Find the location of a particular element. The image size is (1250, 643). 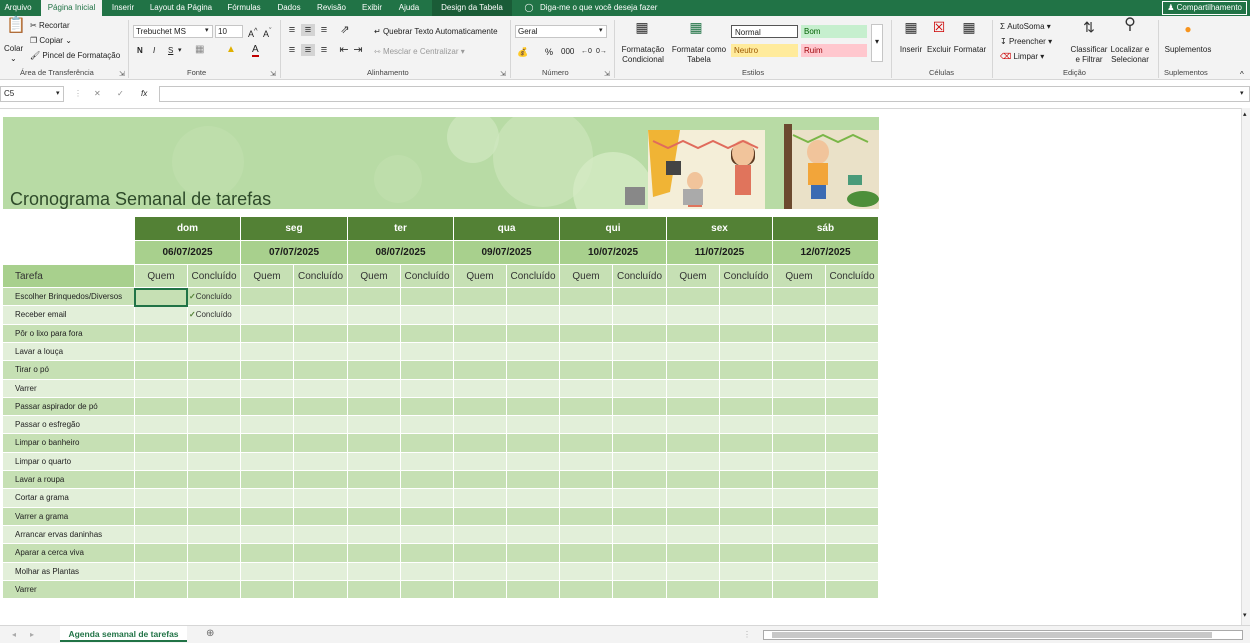

underline-button: S is located at coordinates (170, 51).